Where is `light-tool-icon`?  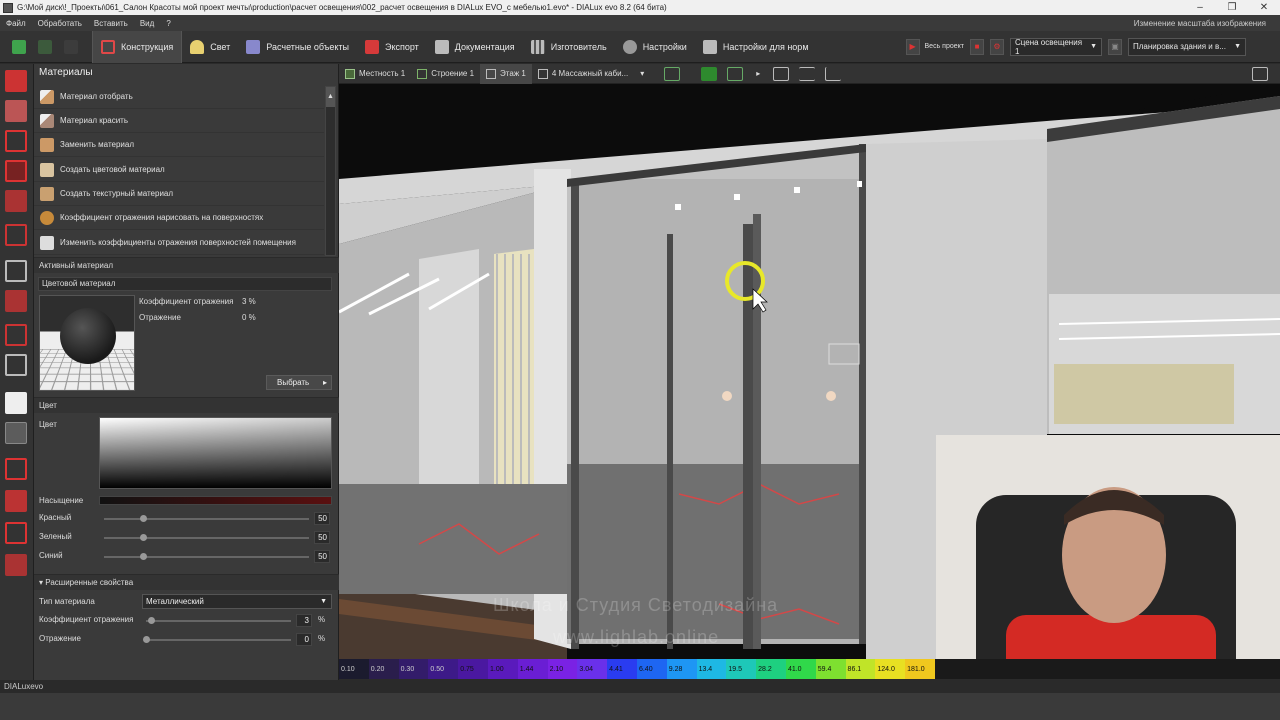
light-tool-icon is located at coordinates (16, 469).